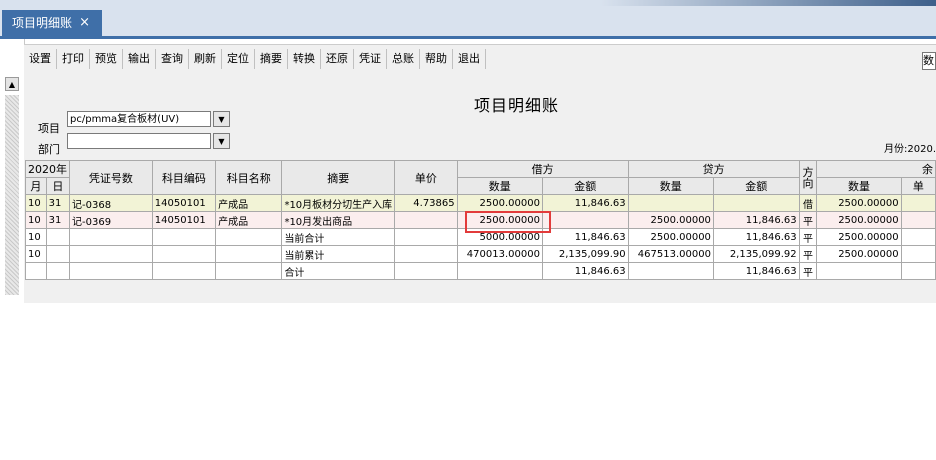  I want to click on project-field: pc/pmma复合板材(UV), so click(139, 119).